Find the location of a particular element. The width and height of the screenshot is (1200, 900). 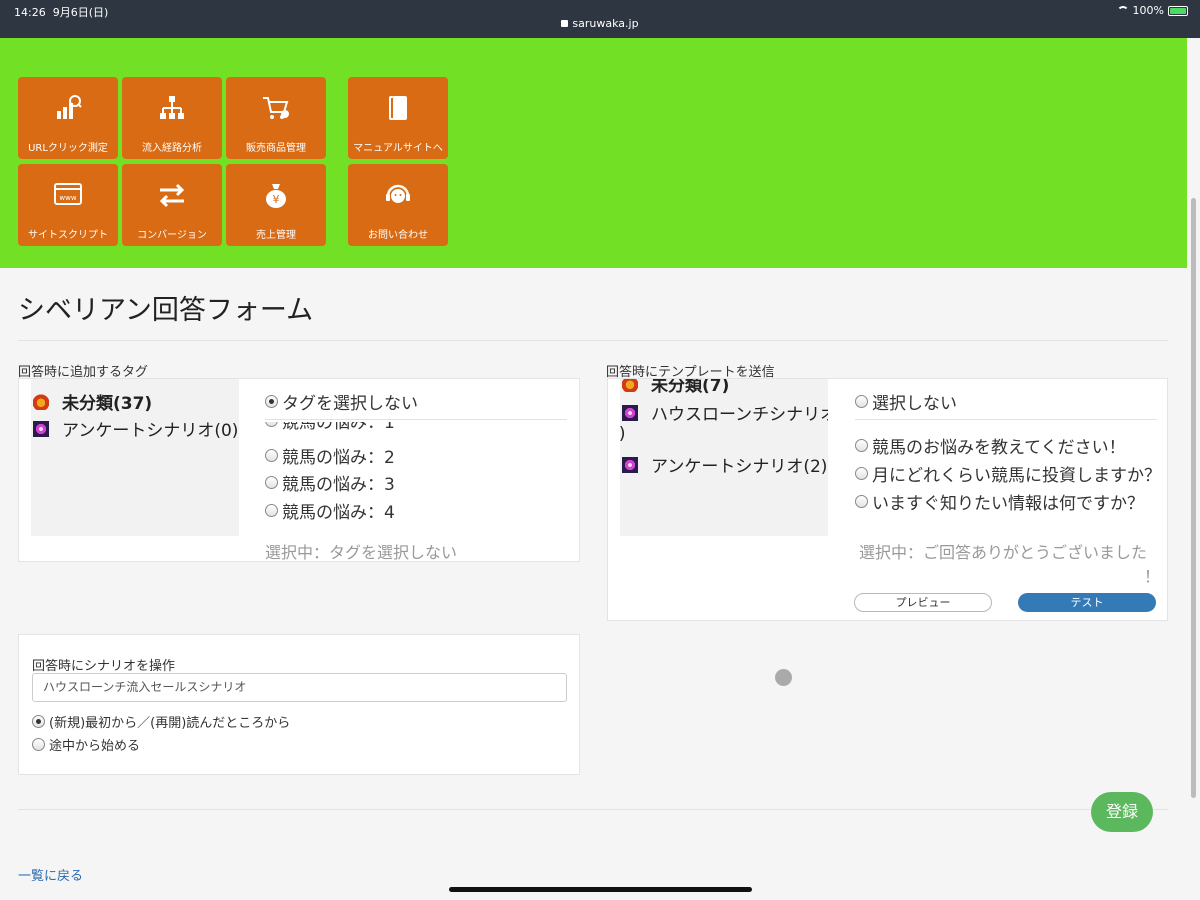

address-bar: saruwaka.jp is located at coordinates (600, 23).